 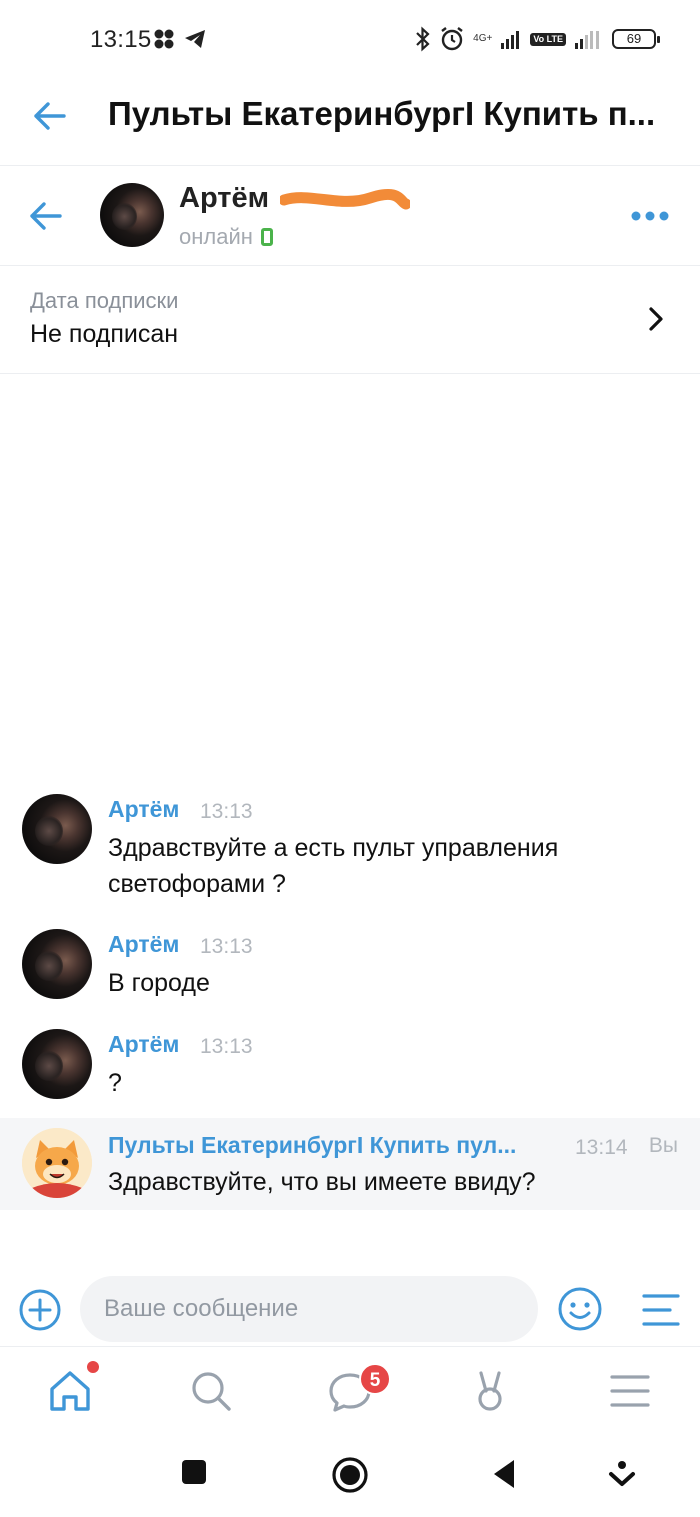 I want to click on mobile-online-icon, so click(x=266, y=237).